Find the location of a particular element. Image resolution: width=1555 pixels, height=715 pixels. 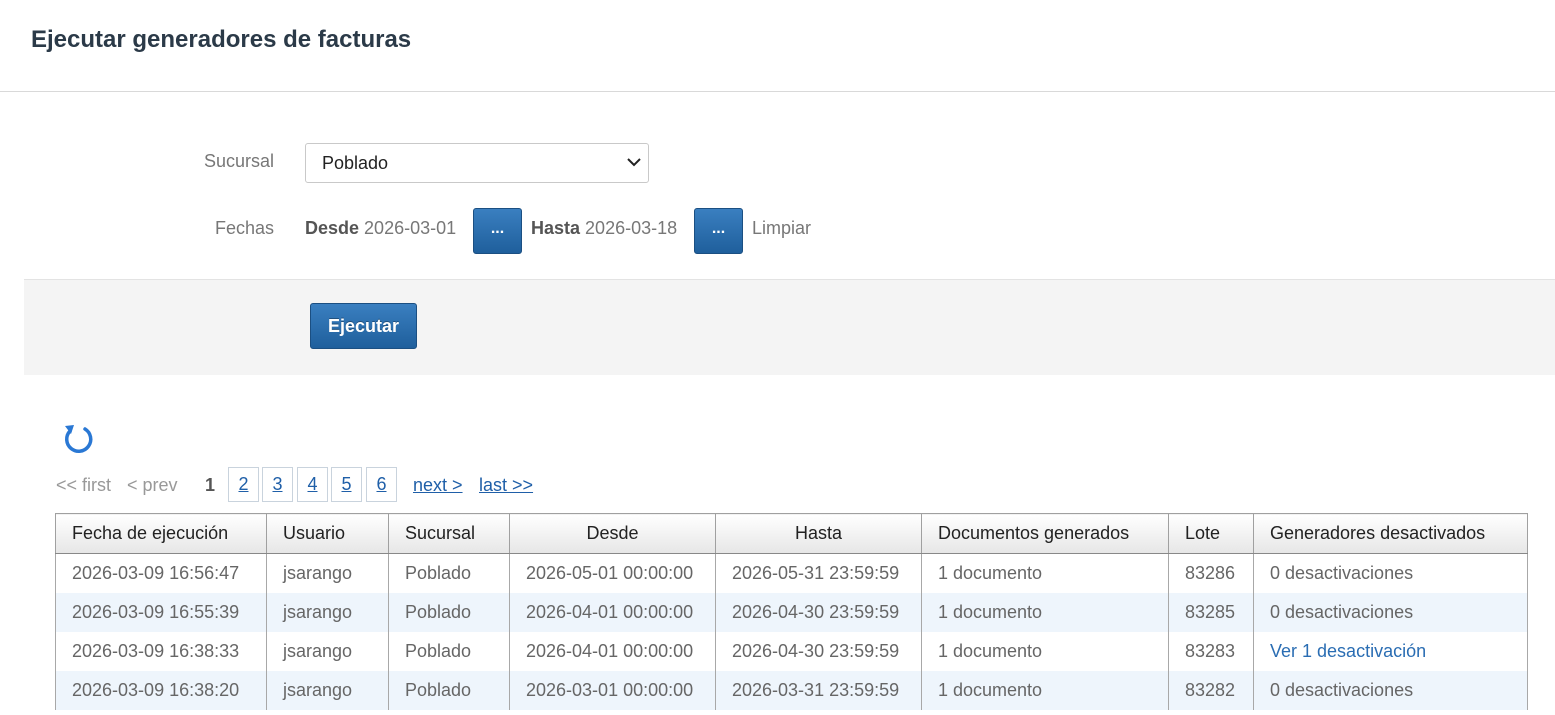

hasta-value: 2026-03-18 is located at coordinates (631, 228).